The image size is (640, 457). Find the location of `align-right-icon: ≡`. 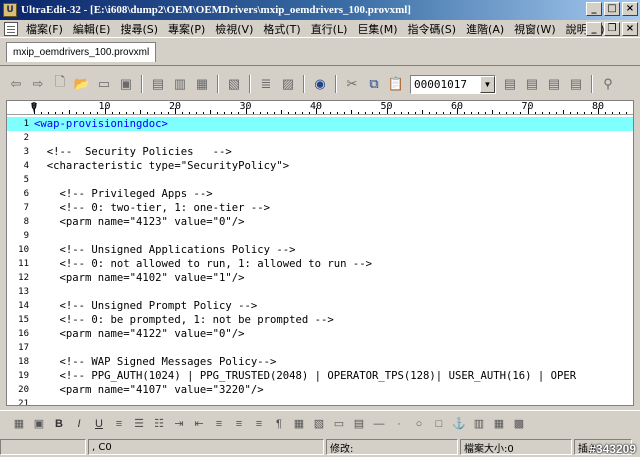

align-right-icon: ≡ is located at coordinates (239, 424).